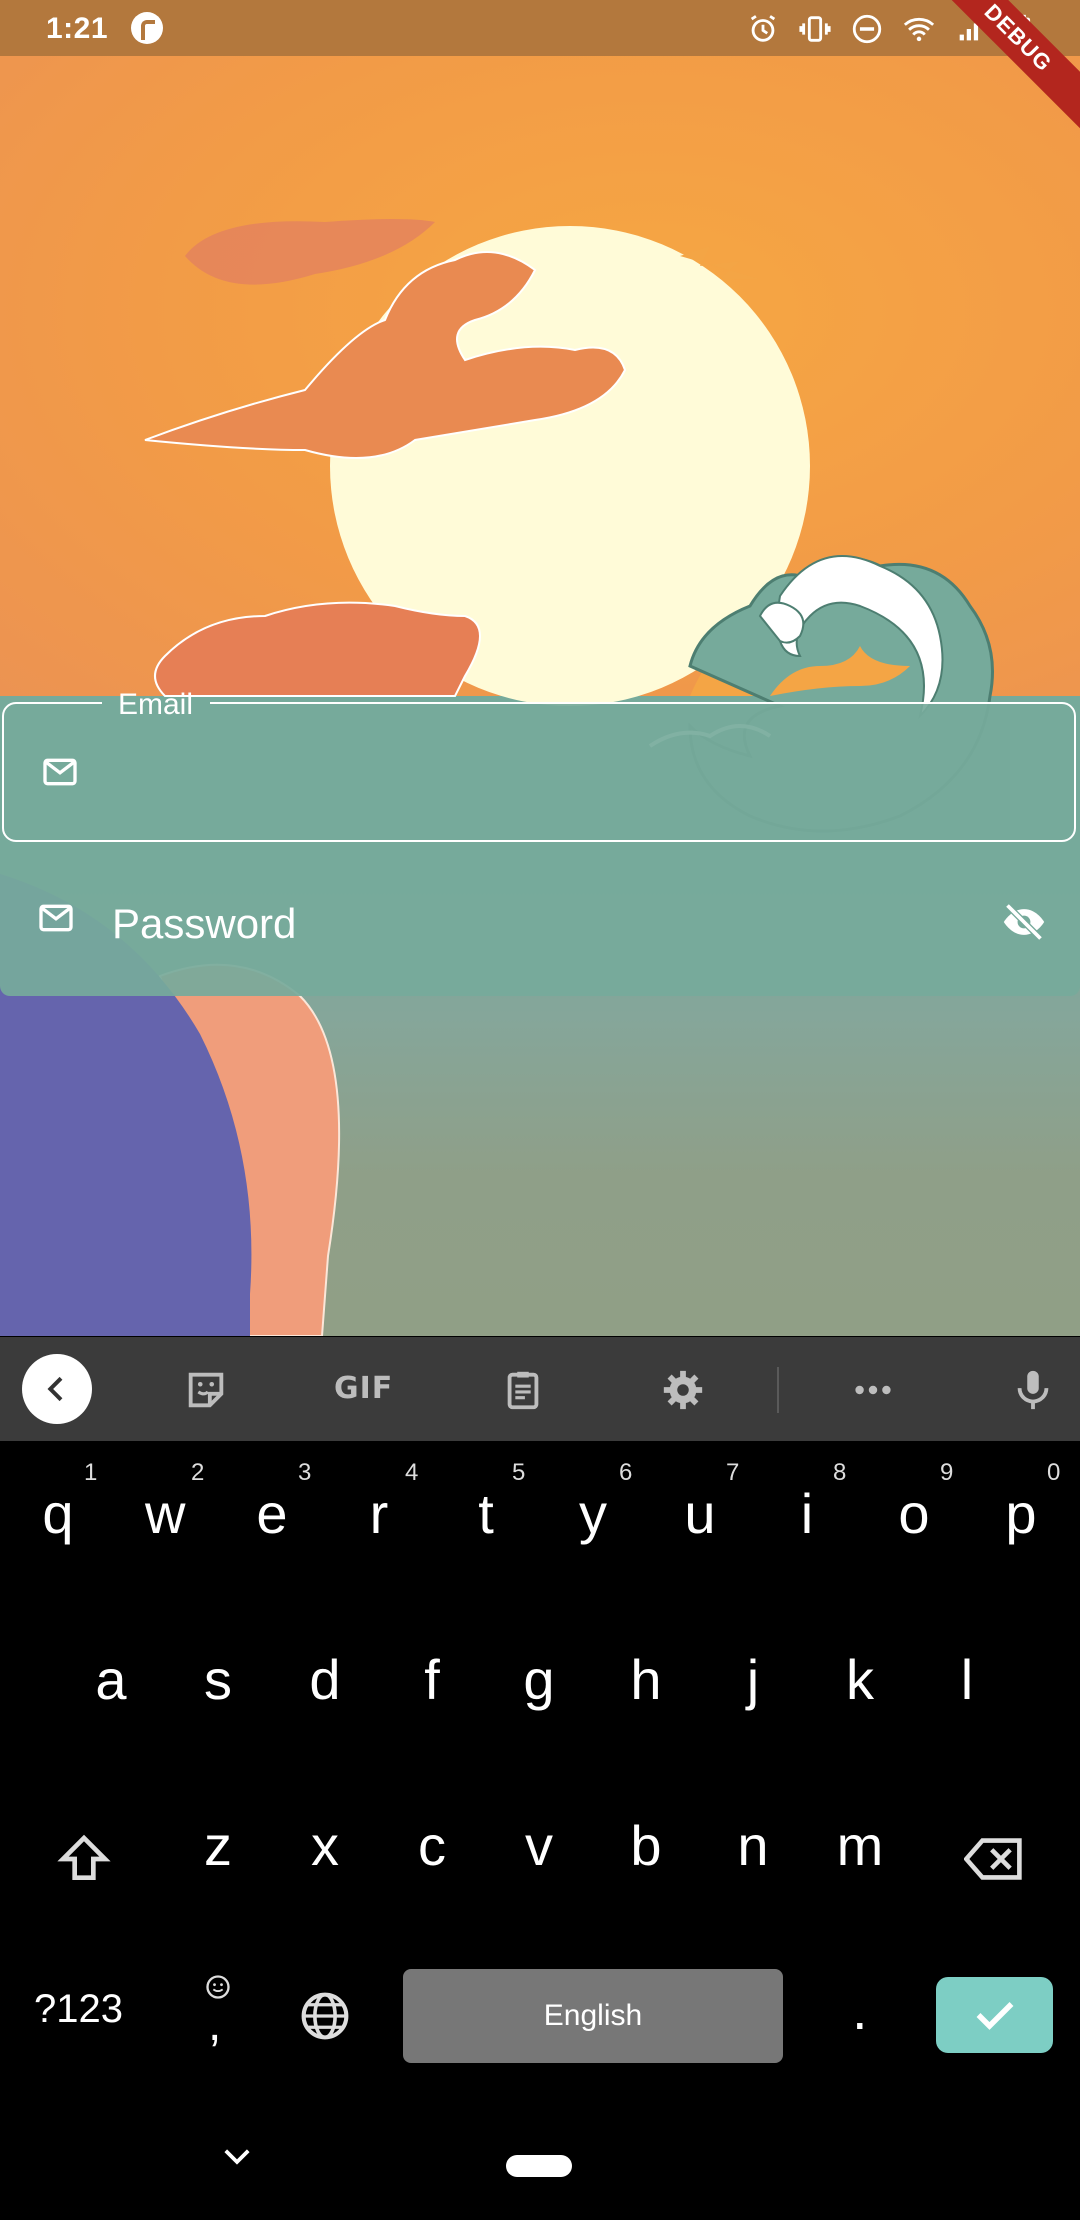 The image size is (1080, 2220). Describe the element at coordinates (84, 1859) in the screenshot. I see `shift-key` at that location.